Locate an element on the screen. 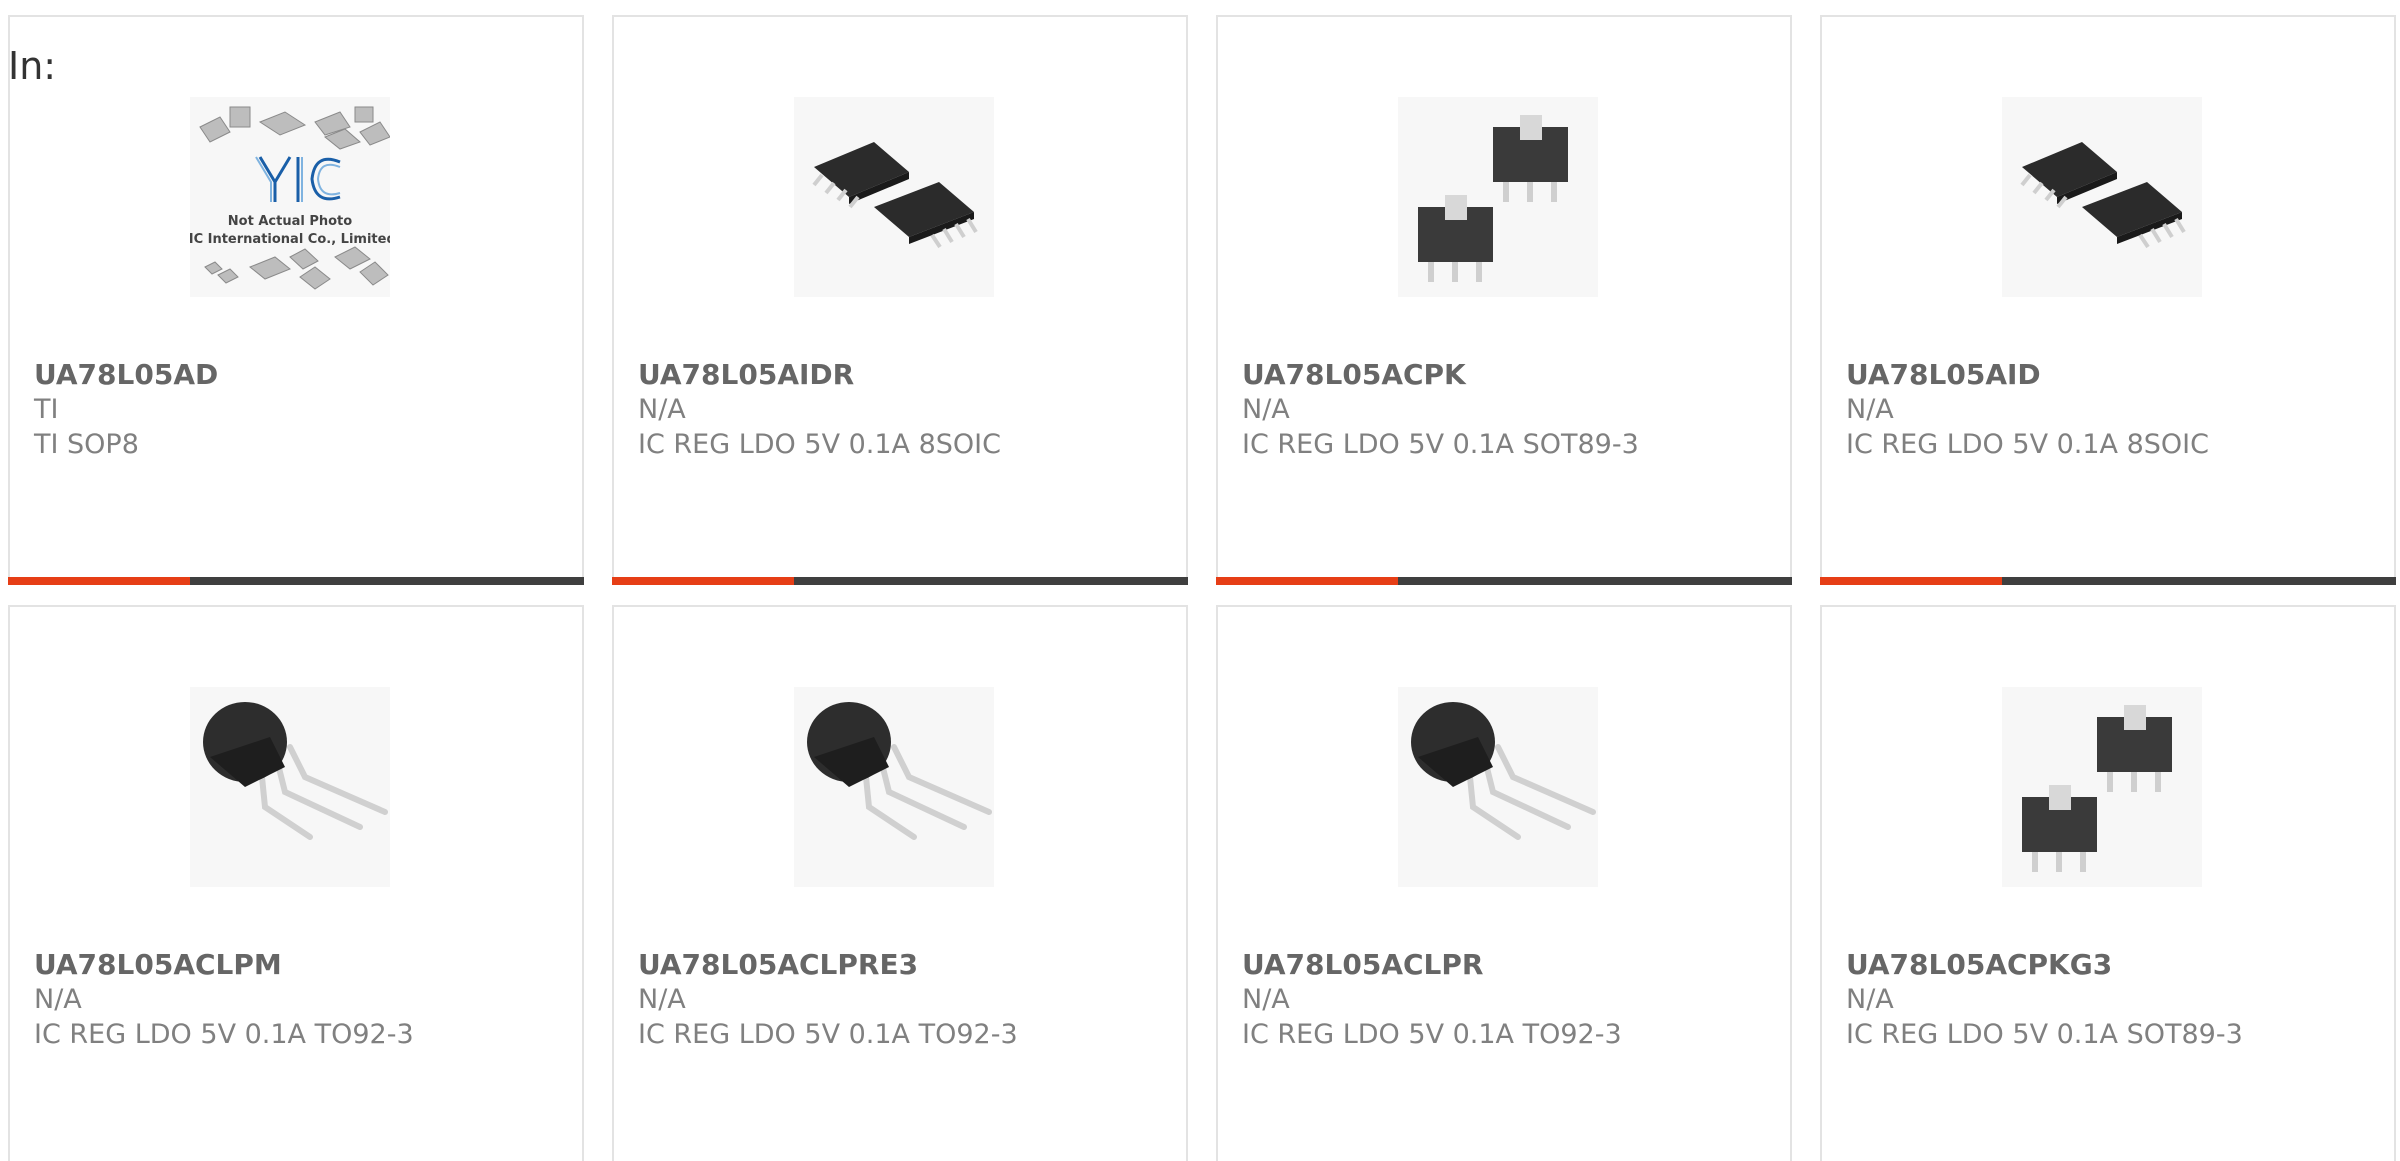  svg-text: Not Actual Photo is located at coordinates (290, 221).